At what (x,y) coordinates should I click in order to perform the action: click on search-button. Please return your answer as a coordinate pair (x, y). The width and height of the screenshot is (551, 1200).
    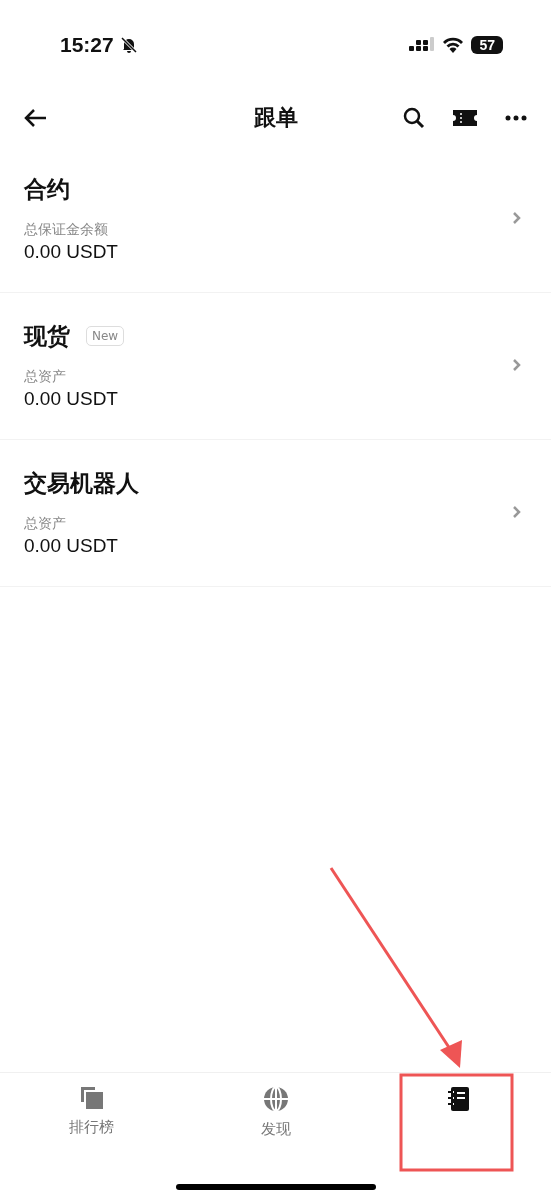
    Looking at the image, I should click on (414, 118).